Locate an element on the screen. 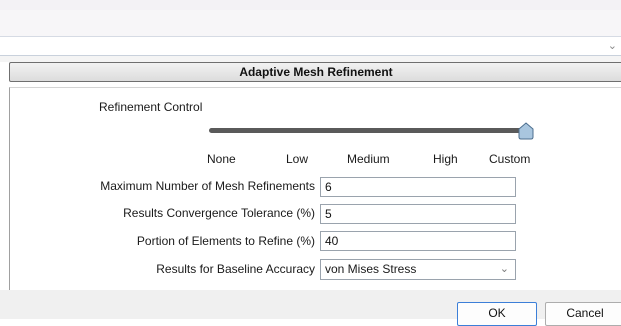 This screenshot has height=326, width=621. top-strip-inner is located at coordinates (310, 23).